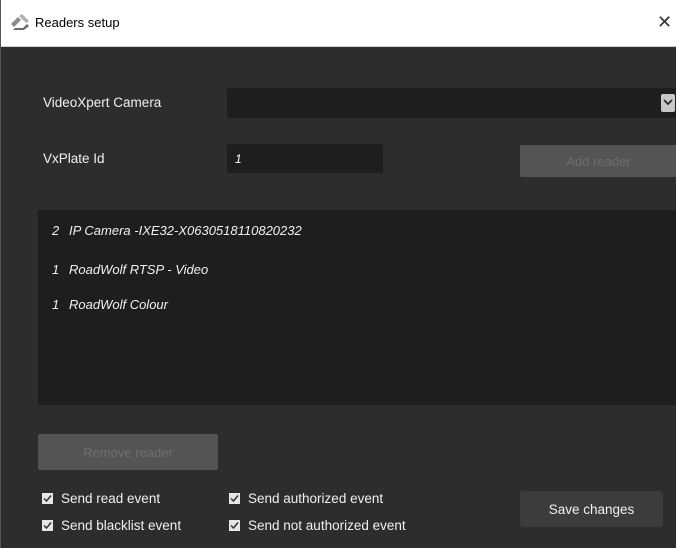 The height and width of the screenshot is (548, 676). What do you see at coordinates (234, 498) in the screenshot?
I see `send-authorized-event-checkbox` at bounding box center [234, 498].